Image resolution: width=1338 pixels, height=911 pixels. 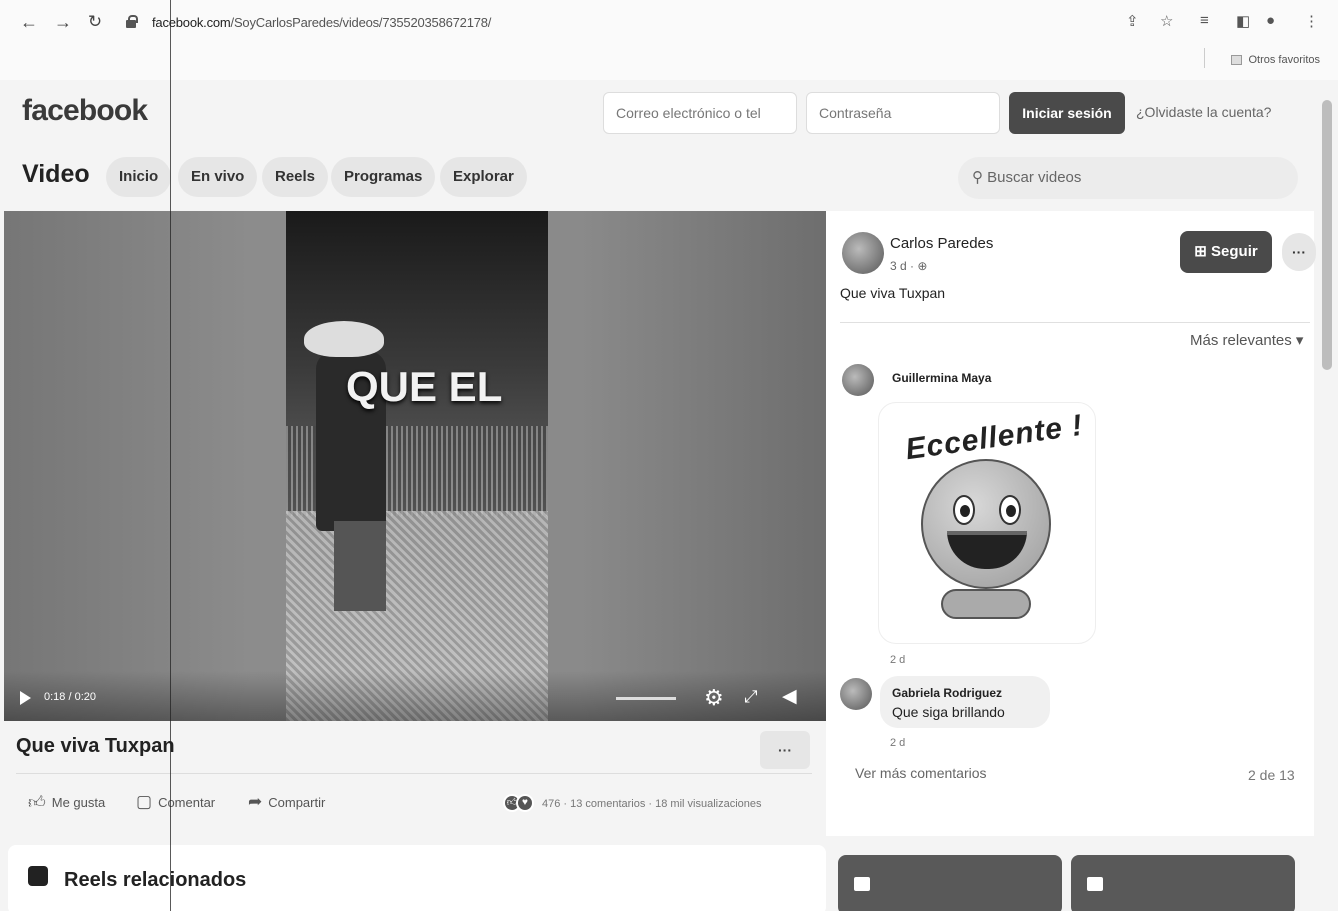 What do you see at coordinates (1204, 58) in the screenshot?
I see `bookmark-separator` at bounding box center [1204, 58].